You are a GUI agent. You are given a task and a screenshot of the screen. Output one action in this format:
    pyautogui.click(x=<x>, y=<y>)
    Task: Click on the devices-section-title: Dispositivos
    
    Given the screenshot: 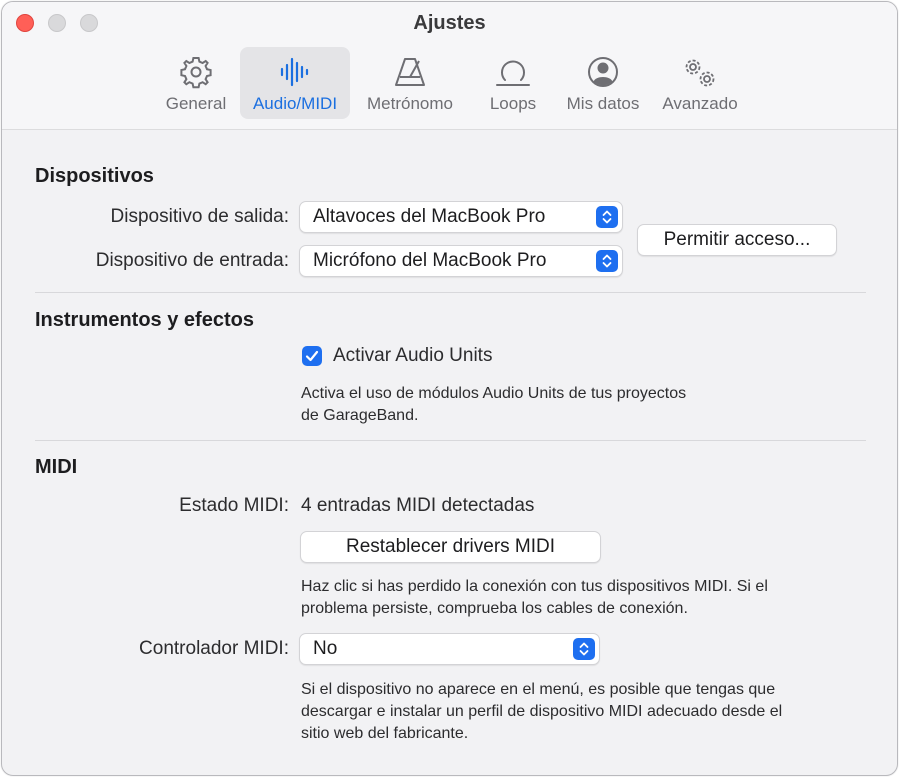 What is the action you would take?
    pyautogui.click(x=94, y=176)
    